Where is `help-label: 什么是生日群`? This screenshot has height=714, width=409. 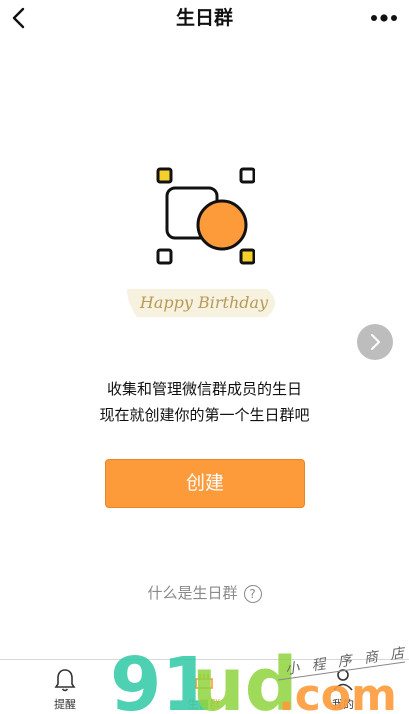 help-label: 什么是生日群 is located at coordinates (192, 593).